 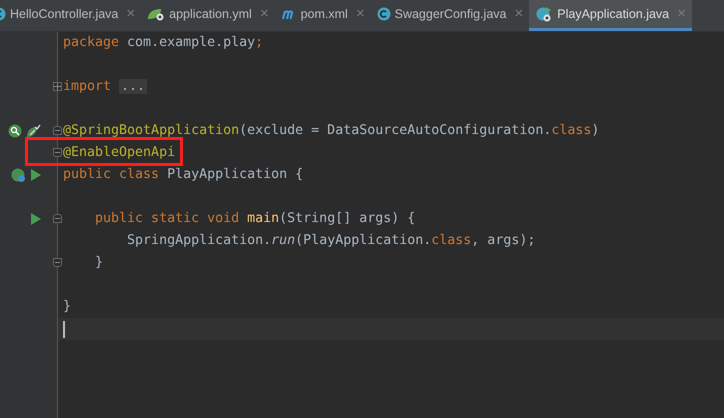 What do you see at coordinates (18, 175) in the screenshot?
I see `bean-icon` at bounding box center [18, 175].